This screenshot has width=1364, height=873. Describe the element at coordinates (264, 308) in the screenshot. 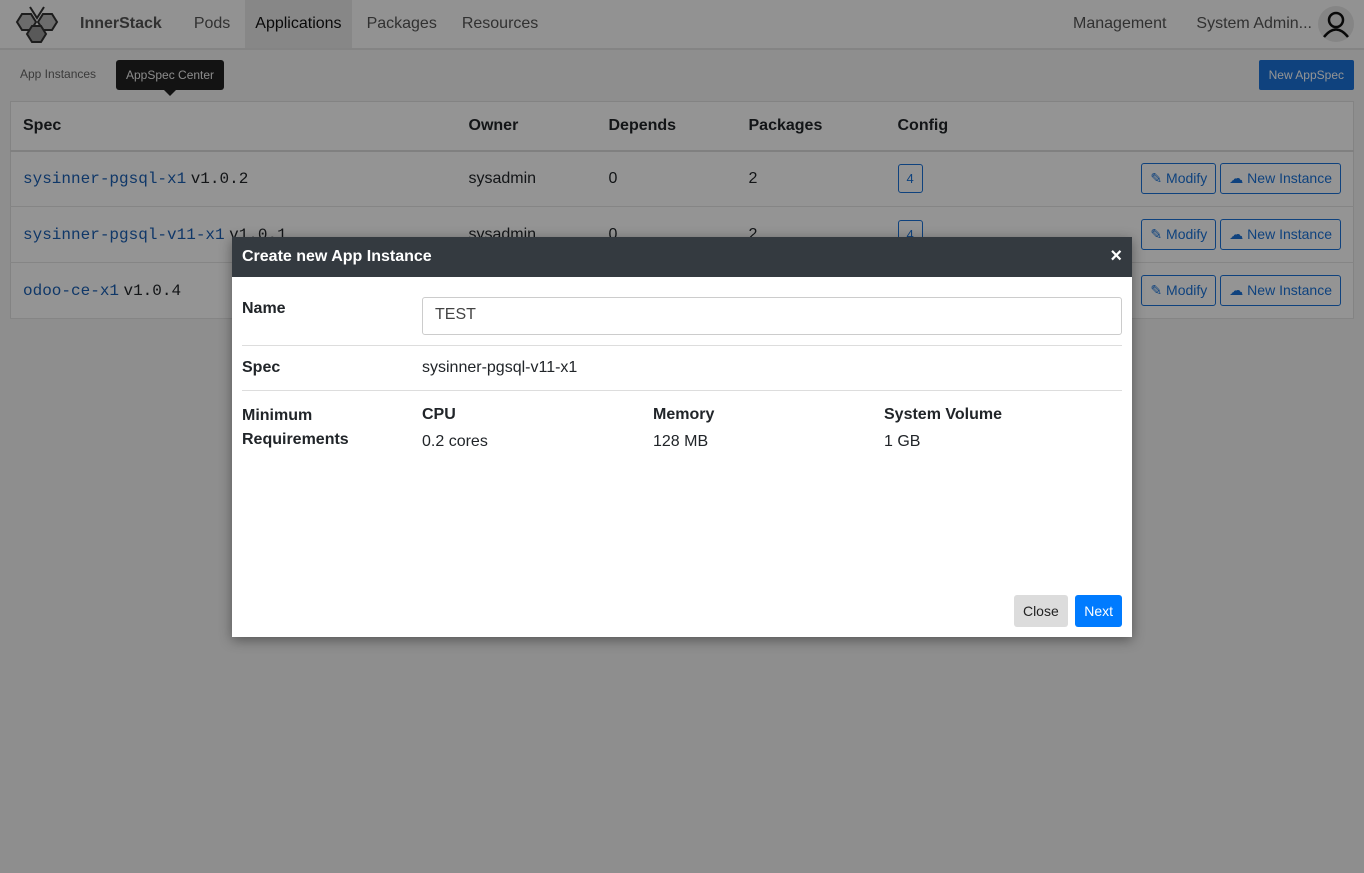

I see `name-label: Name` at that location.